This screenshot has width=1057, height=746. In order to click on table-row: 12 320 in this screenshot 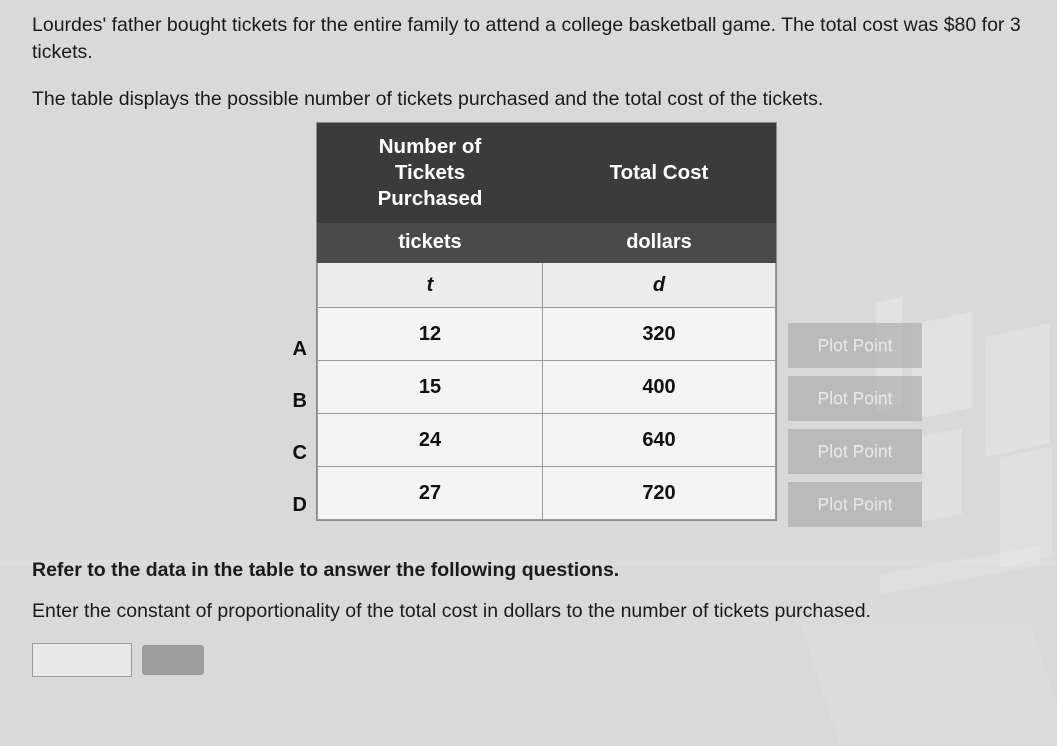, I will do `click(546, 334)`.